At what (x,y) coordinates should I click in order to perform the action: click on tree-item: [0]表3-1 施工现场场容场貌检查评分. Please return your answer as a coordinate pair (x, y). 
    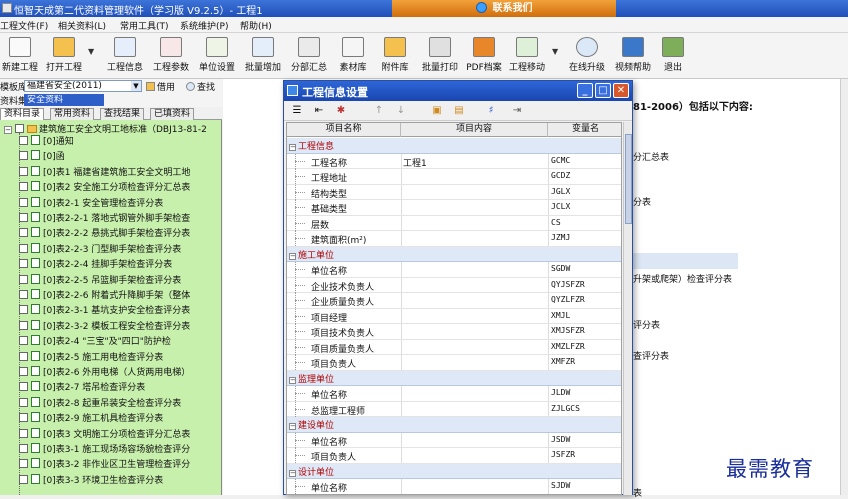
    Looking at the image, I should click on (103, 449).